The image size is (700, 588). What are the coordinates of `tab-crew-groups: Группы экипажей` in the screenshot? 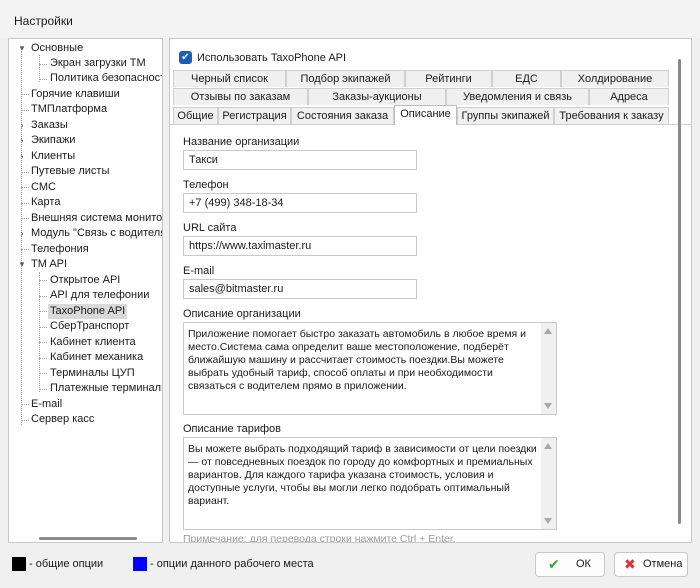 It's located at (505, 115).